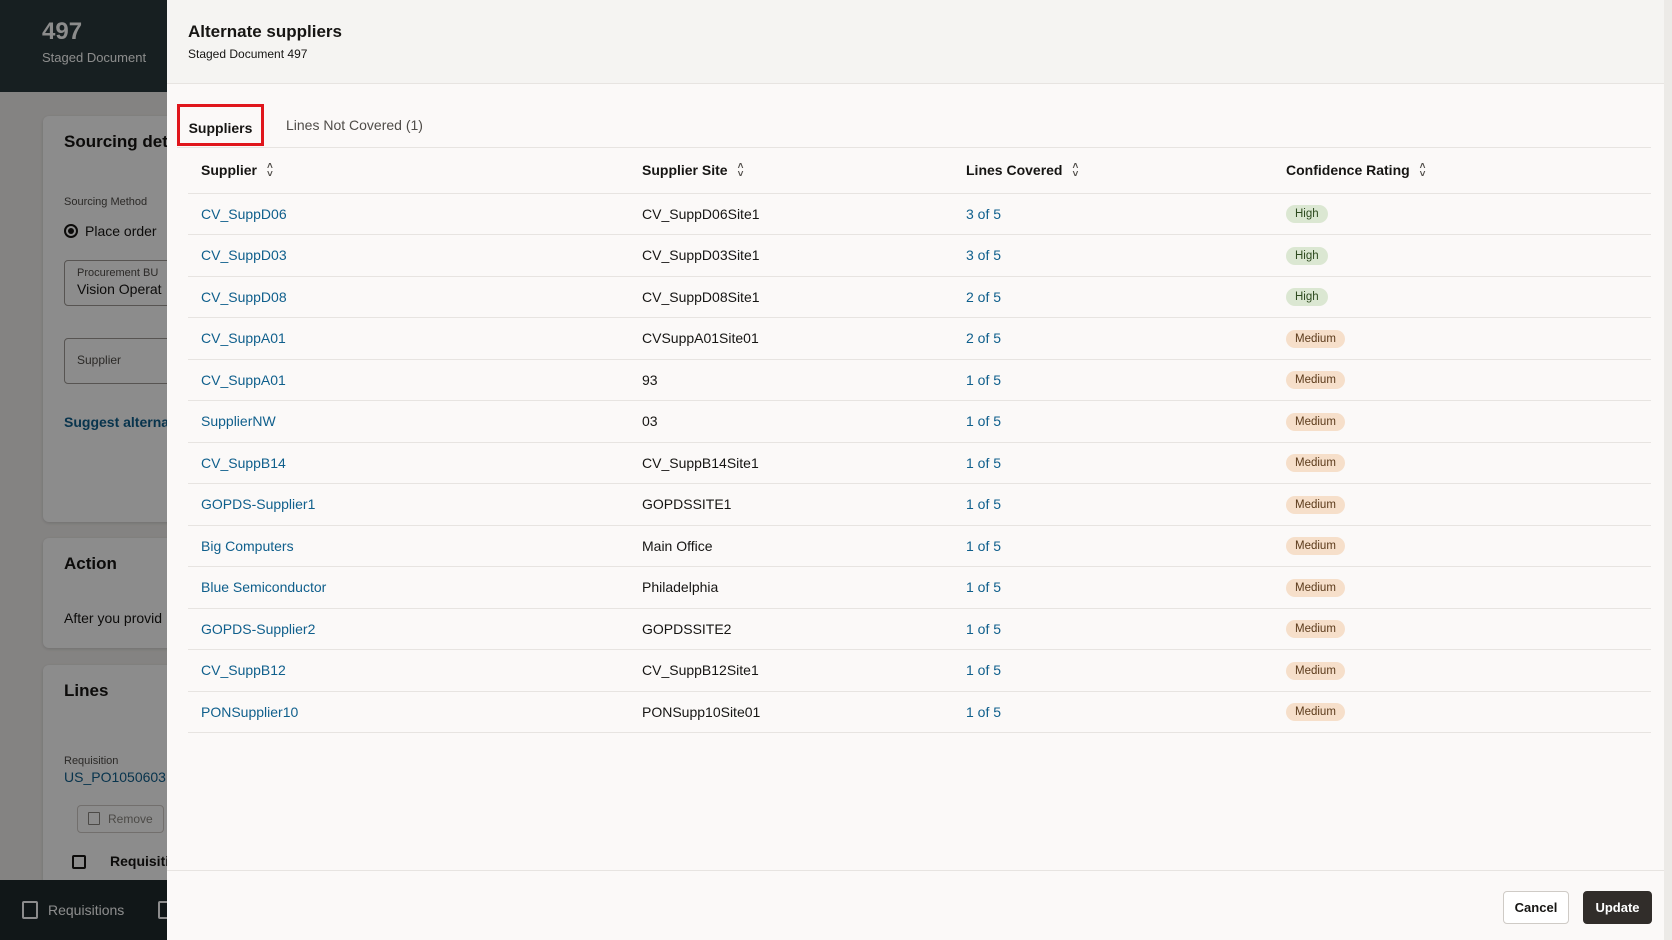  What do you see at coordinates (919, 905) in the screenshot?
I see `drawer-footer: Cancel Update` at bounding box center [919, 905].